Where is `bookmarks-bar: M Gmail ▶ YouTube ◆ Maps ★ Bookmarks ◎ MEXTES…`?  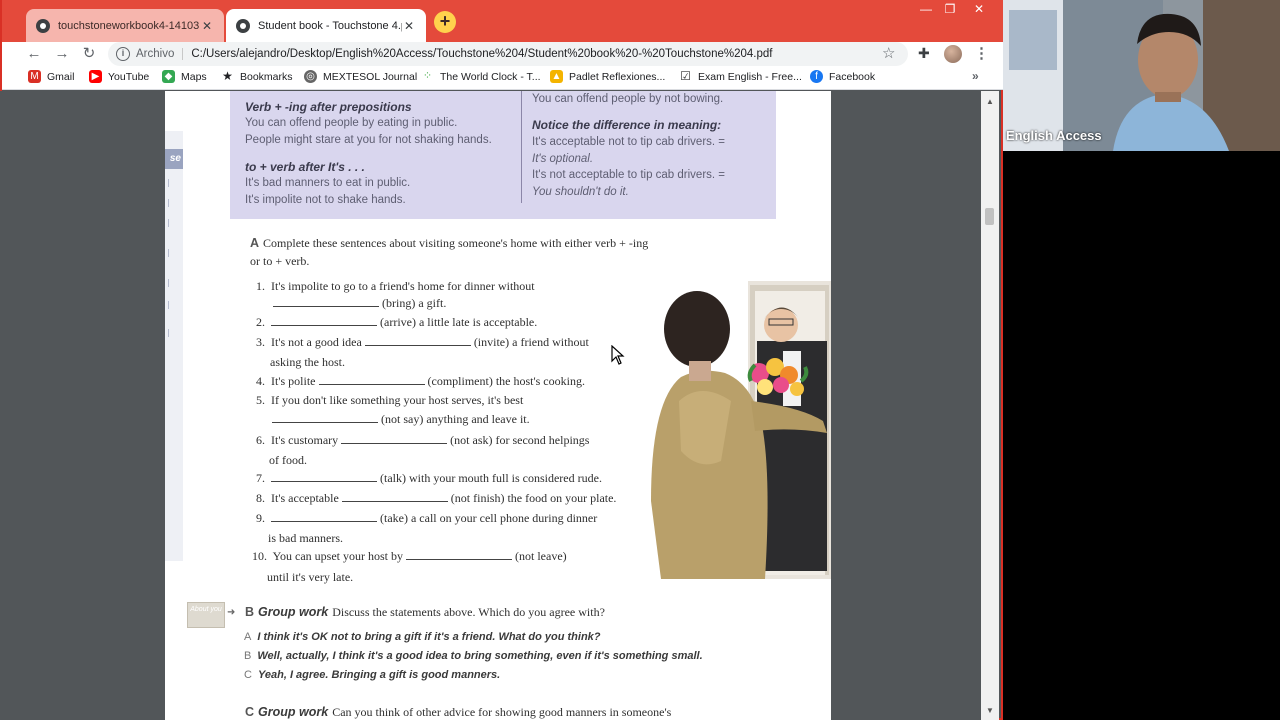 bookmarks-bar: M Gmail ▶ YouTube ◆ Maps ★ Bookmarks ◎ MEXTES… is located at coordinates (502, 78).